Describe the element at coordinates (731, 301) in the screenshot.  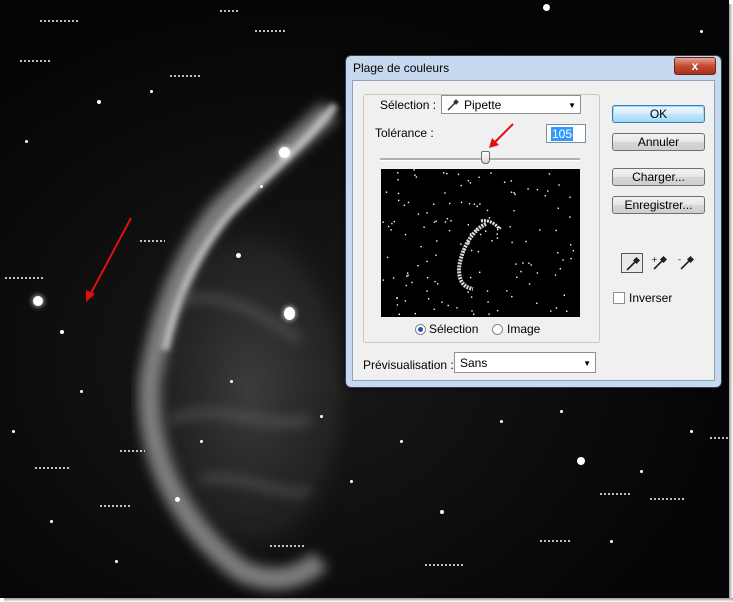
I see `page-shadow-right` at that location.